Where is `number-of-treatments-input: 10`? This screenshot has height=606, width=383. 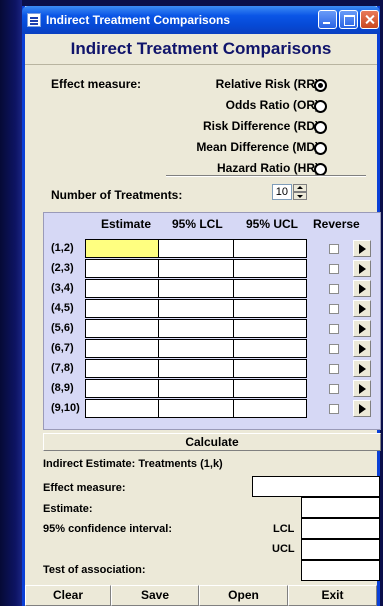 number-of-treatments-input: 10 is located at coordinates (282, 192).